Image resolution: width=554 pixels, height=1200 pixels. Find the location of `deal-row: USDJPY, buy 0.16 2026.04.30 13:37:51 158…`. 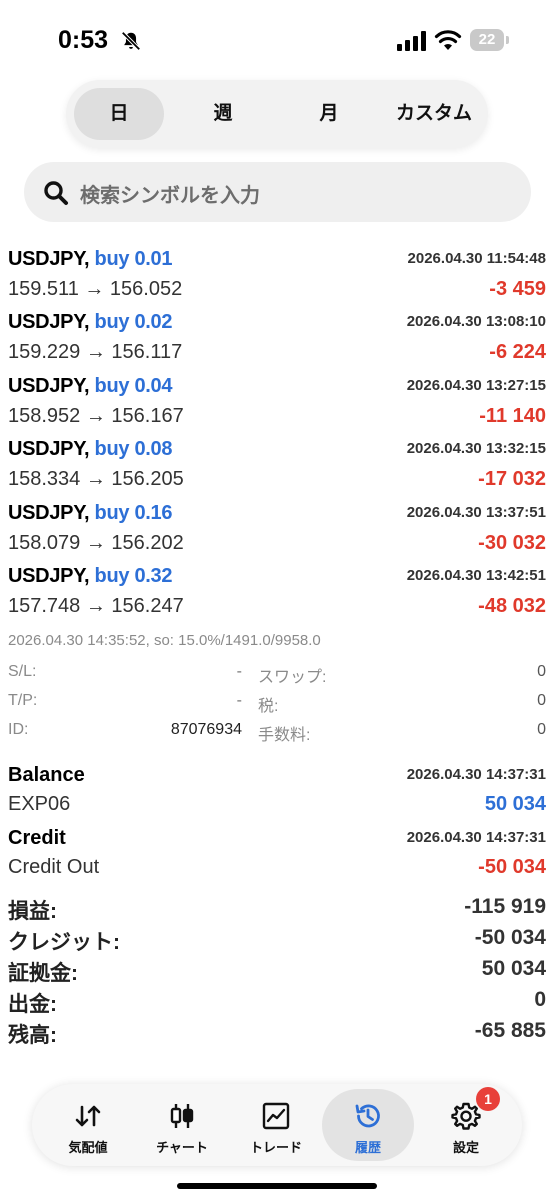

deal-row: USDJPY, buy 0.16 2026.04.30 13:37:51 158… is located at coordinates (277, 529).